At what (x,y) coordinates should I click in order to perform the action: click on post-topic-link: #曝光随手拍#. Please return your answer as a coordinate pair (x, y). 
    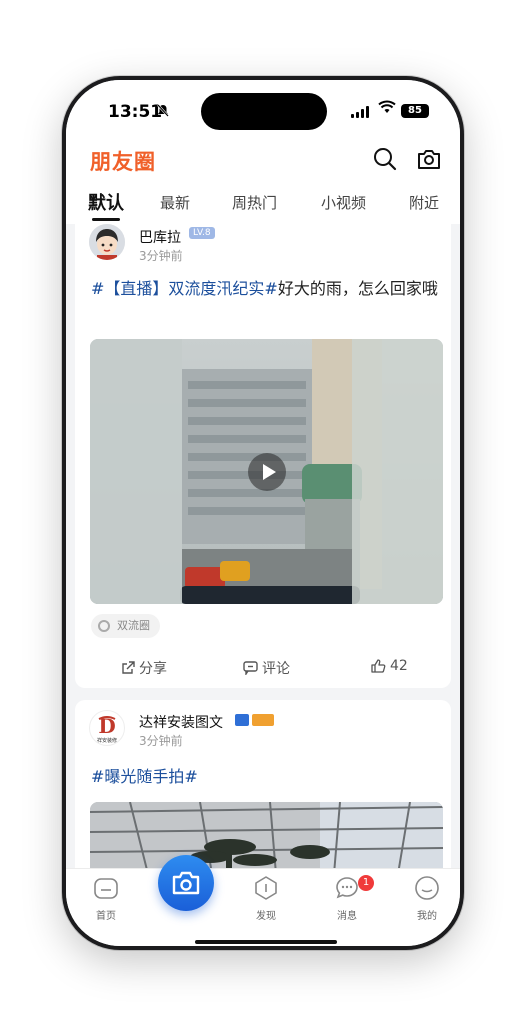
    Looking at the image, I should click on (144, 776).